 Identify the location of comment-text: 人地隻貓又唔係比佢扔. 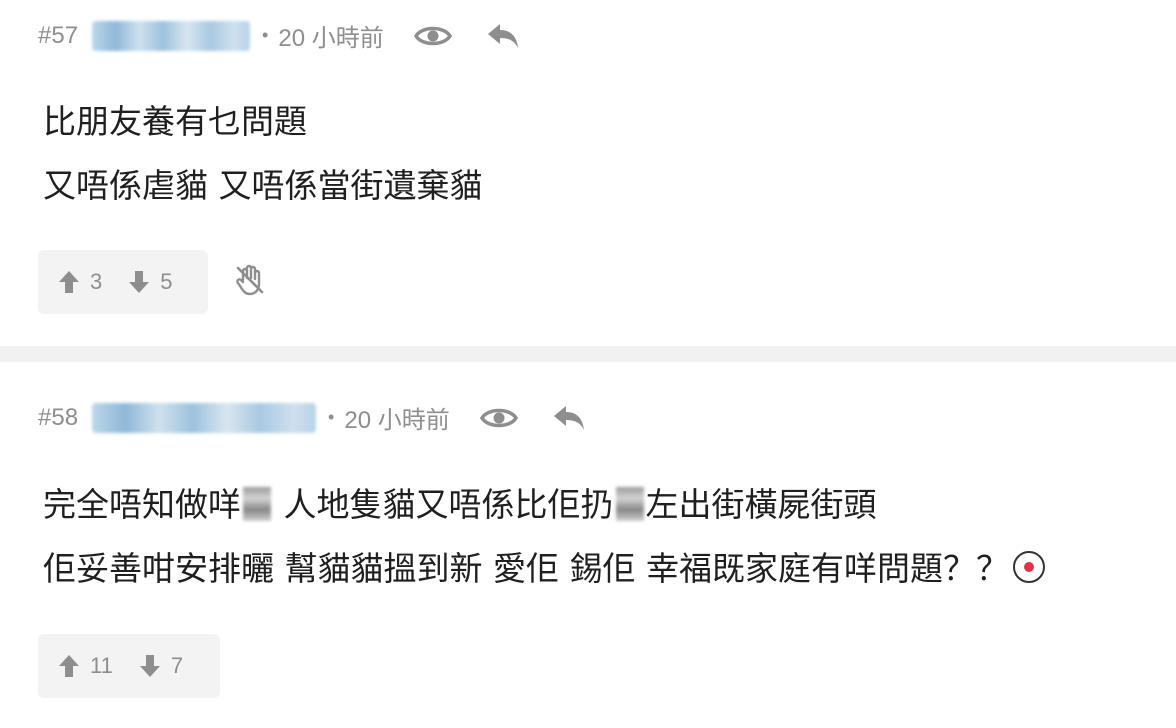
(443, 504).